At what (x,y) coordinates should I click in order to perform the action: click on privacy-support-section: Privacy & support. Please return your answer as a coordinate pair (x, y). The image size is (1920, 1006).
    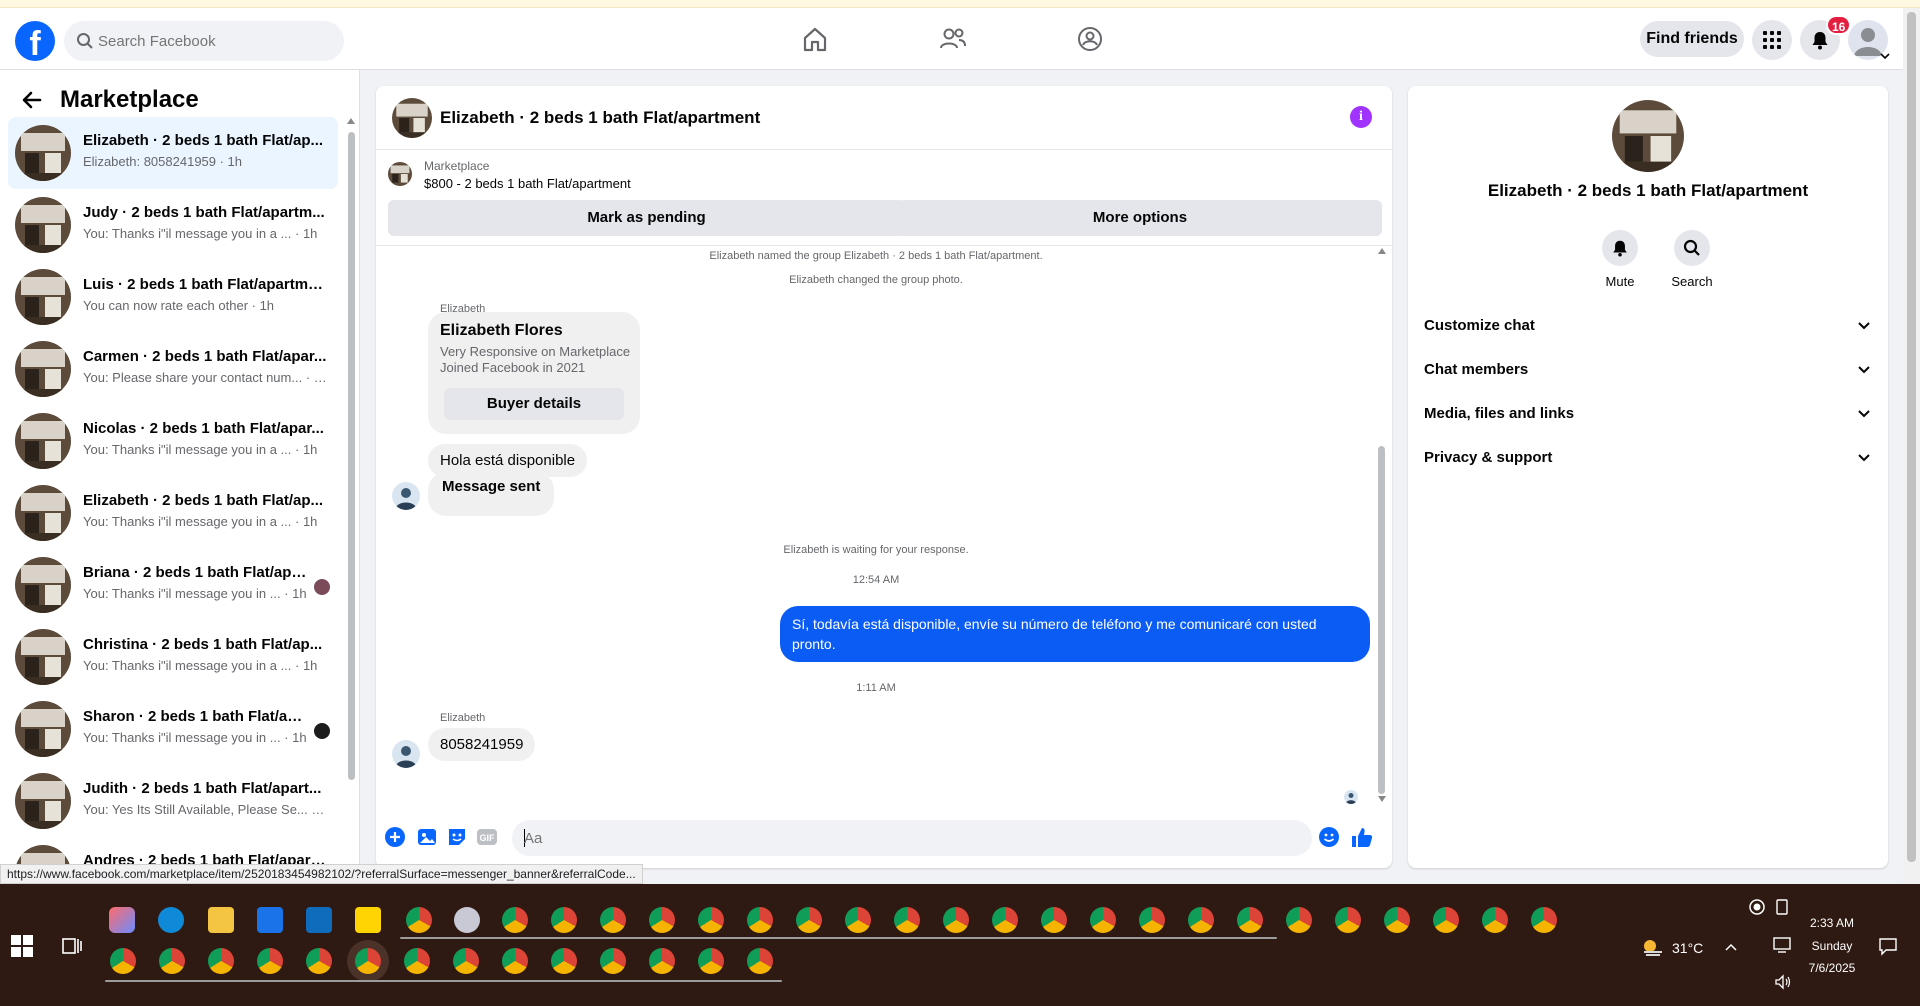
    Looking at the image, I should click on (1648, 458).